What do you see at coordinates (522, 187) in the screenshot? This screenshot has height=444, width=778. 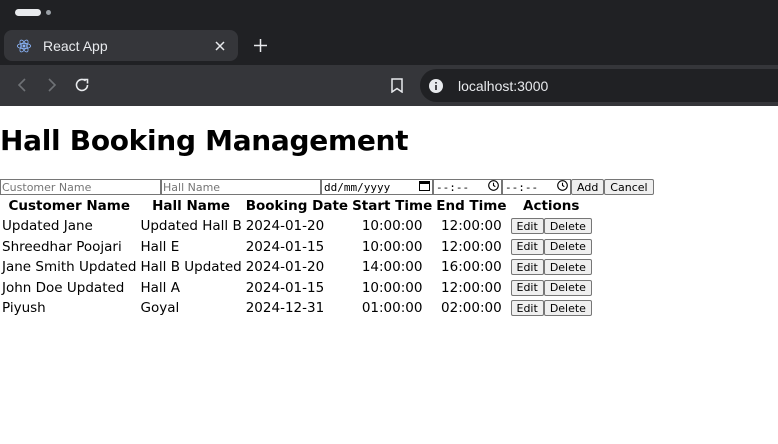 I see `end-time-placeholder: --:--` at bounding box center [522, 187].